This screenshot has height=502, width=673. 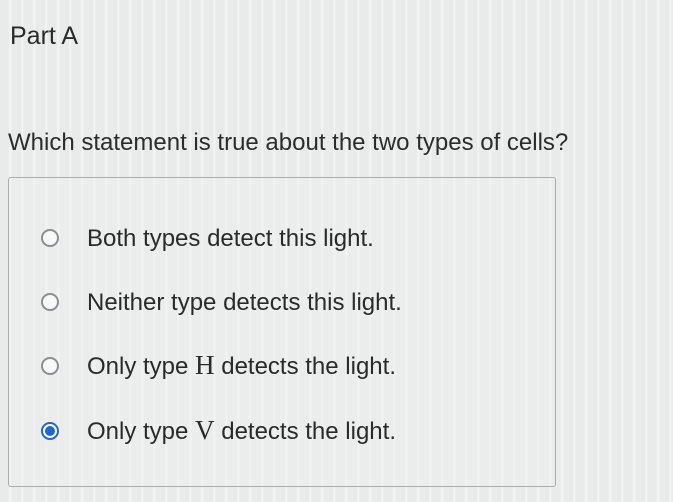 I want to click on answer-option-3: Only type H detects the light., so click(x=218, y=365).